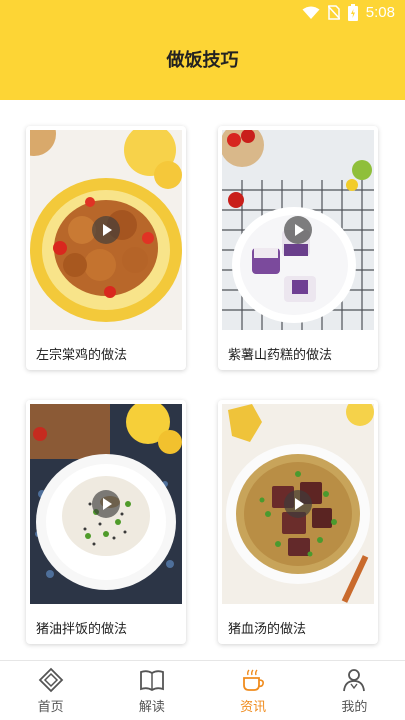 Image resolution: width=405 pixels, height=720 pixels. Describe the element at coordinates (82, 629) in the screenshot. I see `recipe-title: 猪油拌饭的做法` at that location.